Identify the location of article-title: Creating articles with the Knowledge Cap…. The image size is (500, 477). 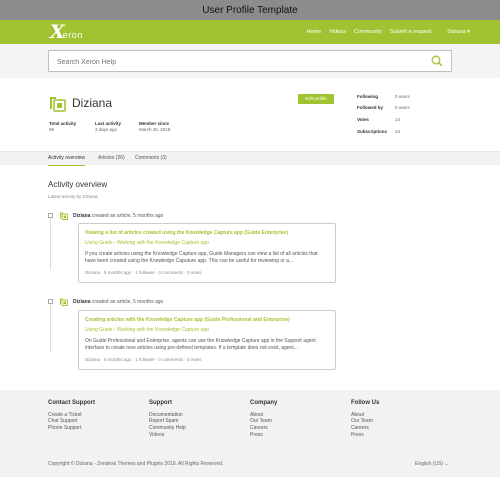
(207, 320).